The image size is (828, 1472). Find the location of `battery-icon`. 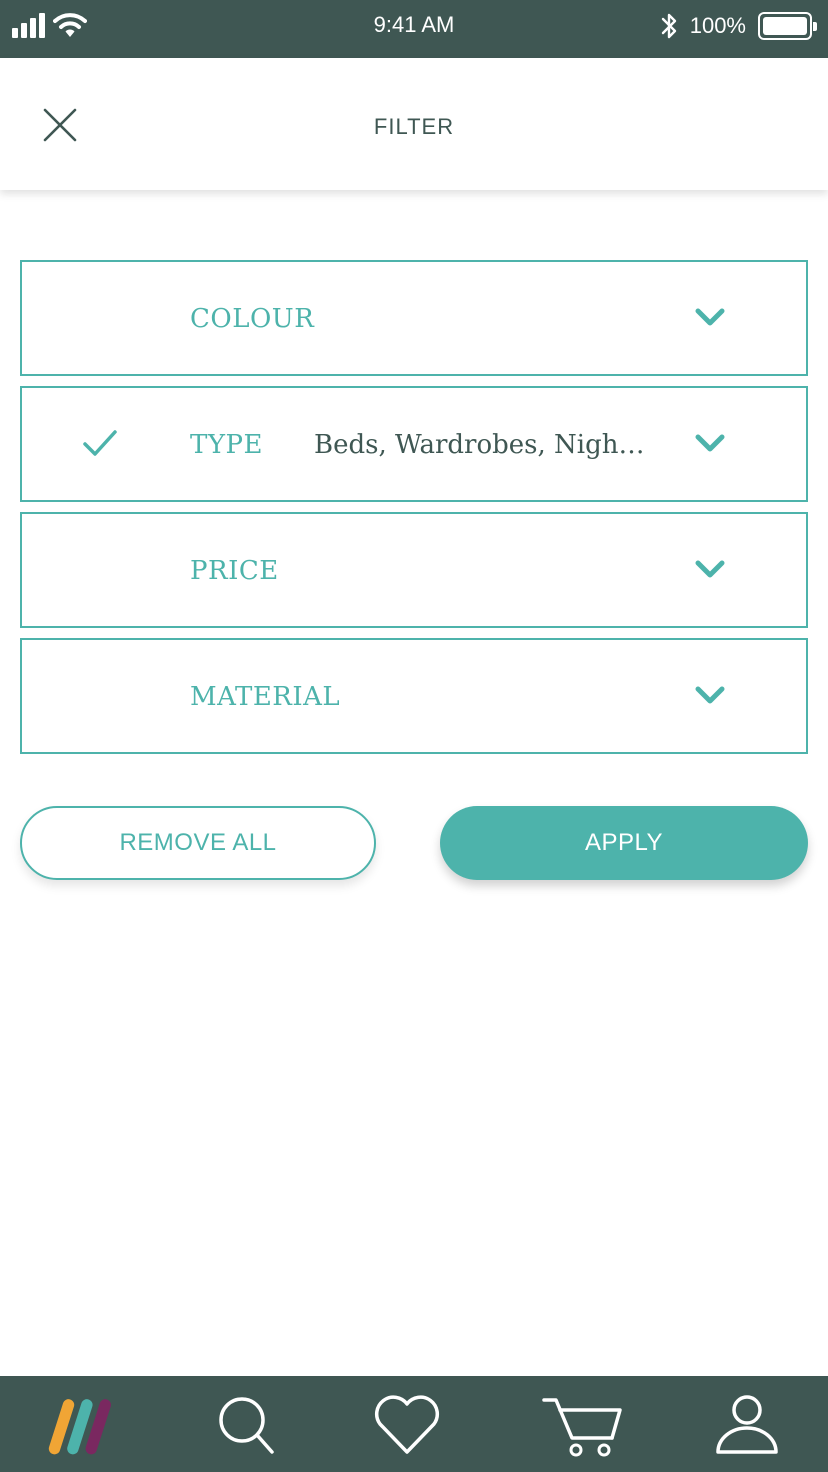

battery-icon is located at coordinates (787, 26).